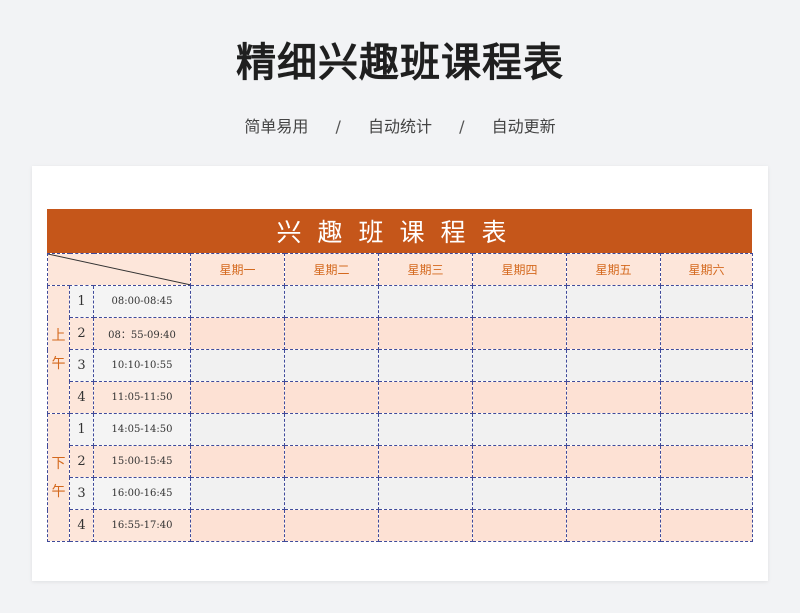  What do you see at coordinates (58, 349) in the screenshot?
I see `period-label-0: 上午` at bounding box center [58, 349].